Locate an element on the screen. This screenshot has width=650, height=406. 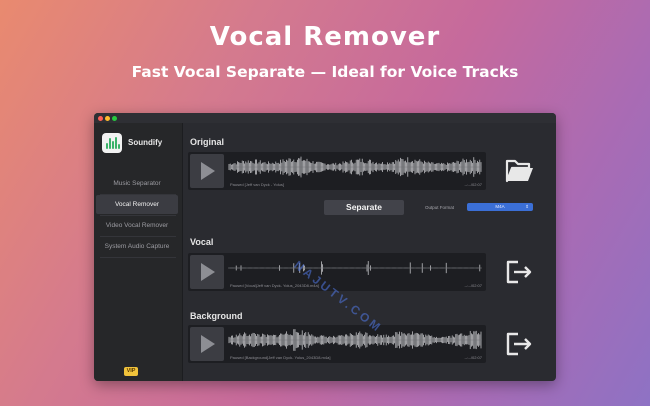
hero-title: Vocal Remover is located at coordinates (325, 37).